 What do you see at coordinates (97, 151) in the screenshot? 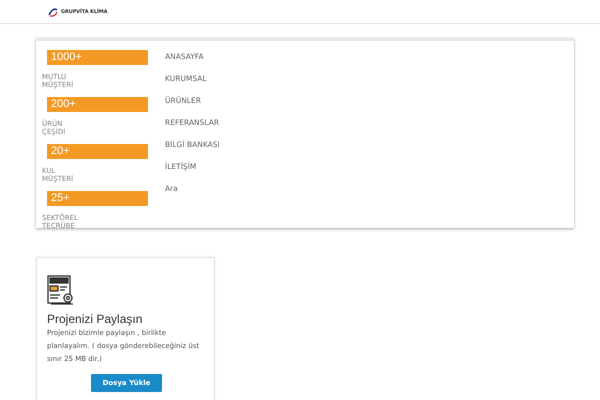
I see `stat-bar: 20+` at bounding box center [97, 151].